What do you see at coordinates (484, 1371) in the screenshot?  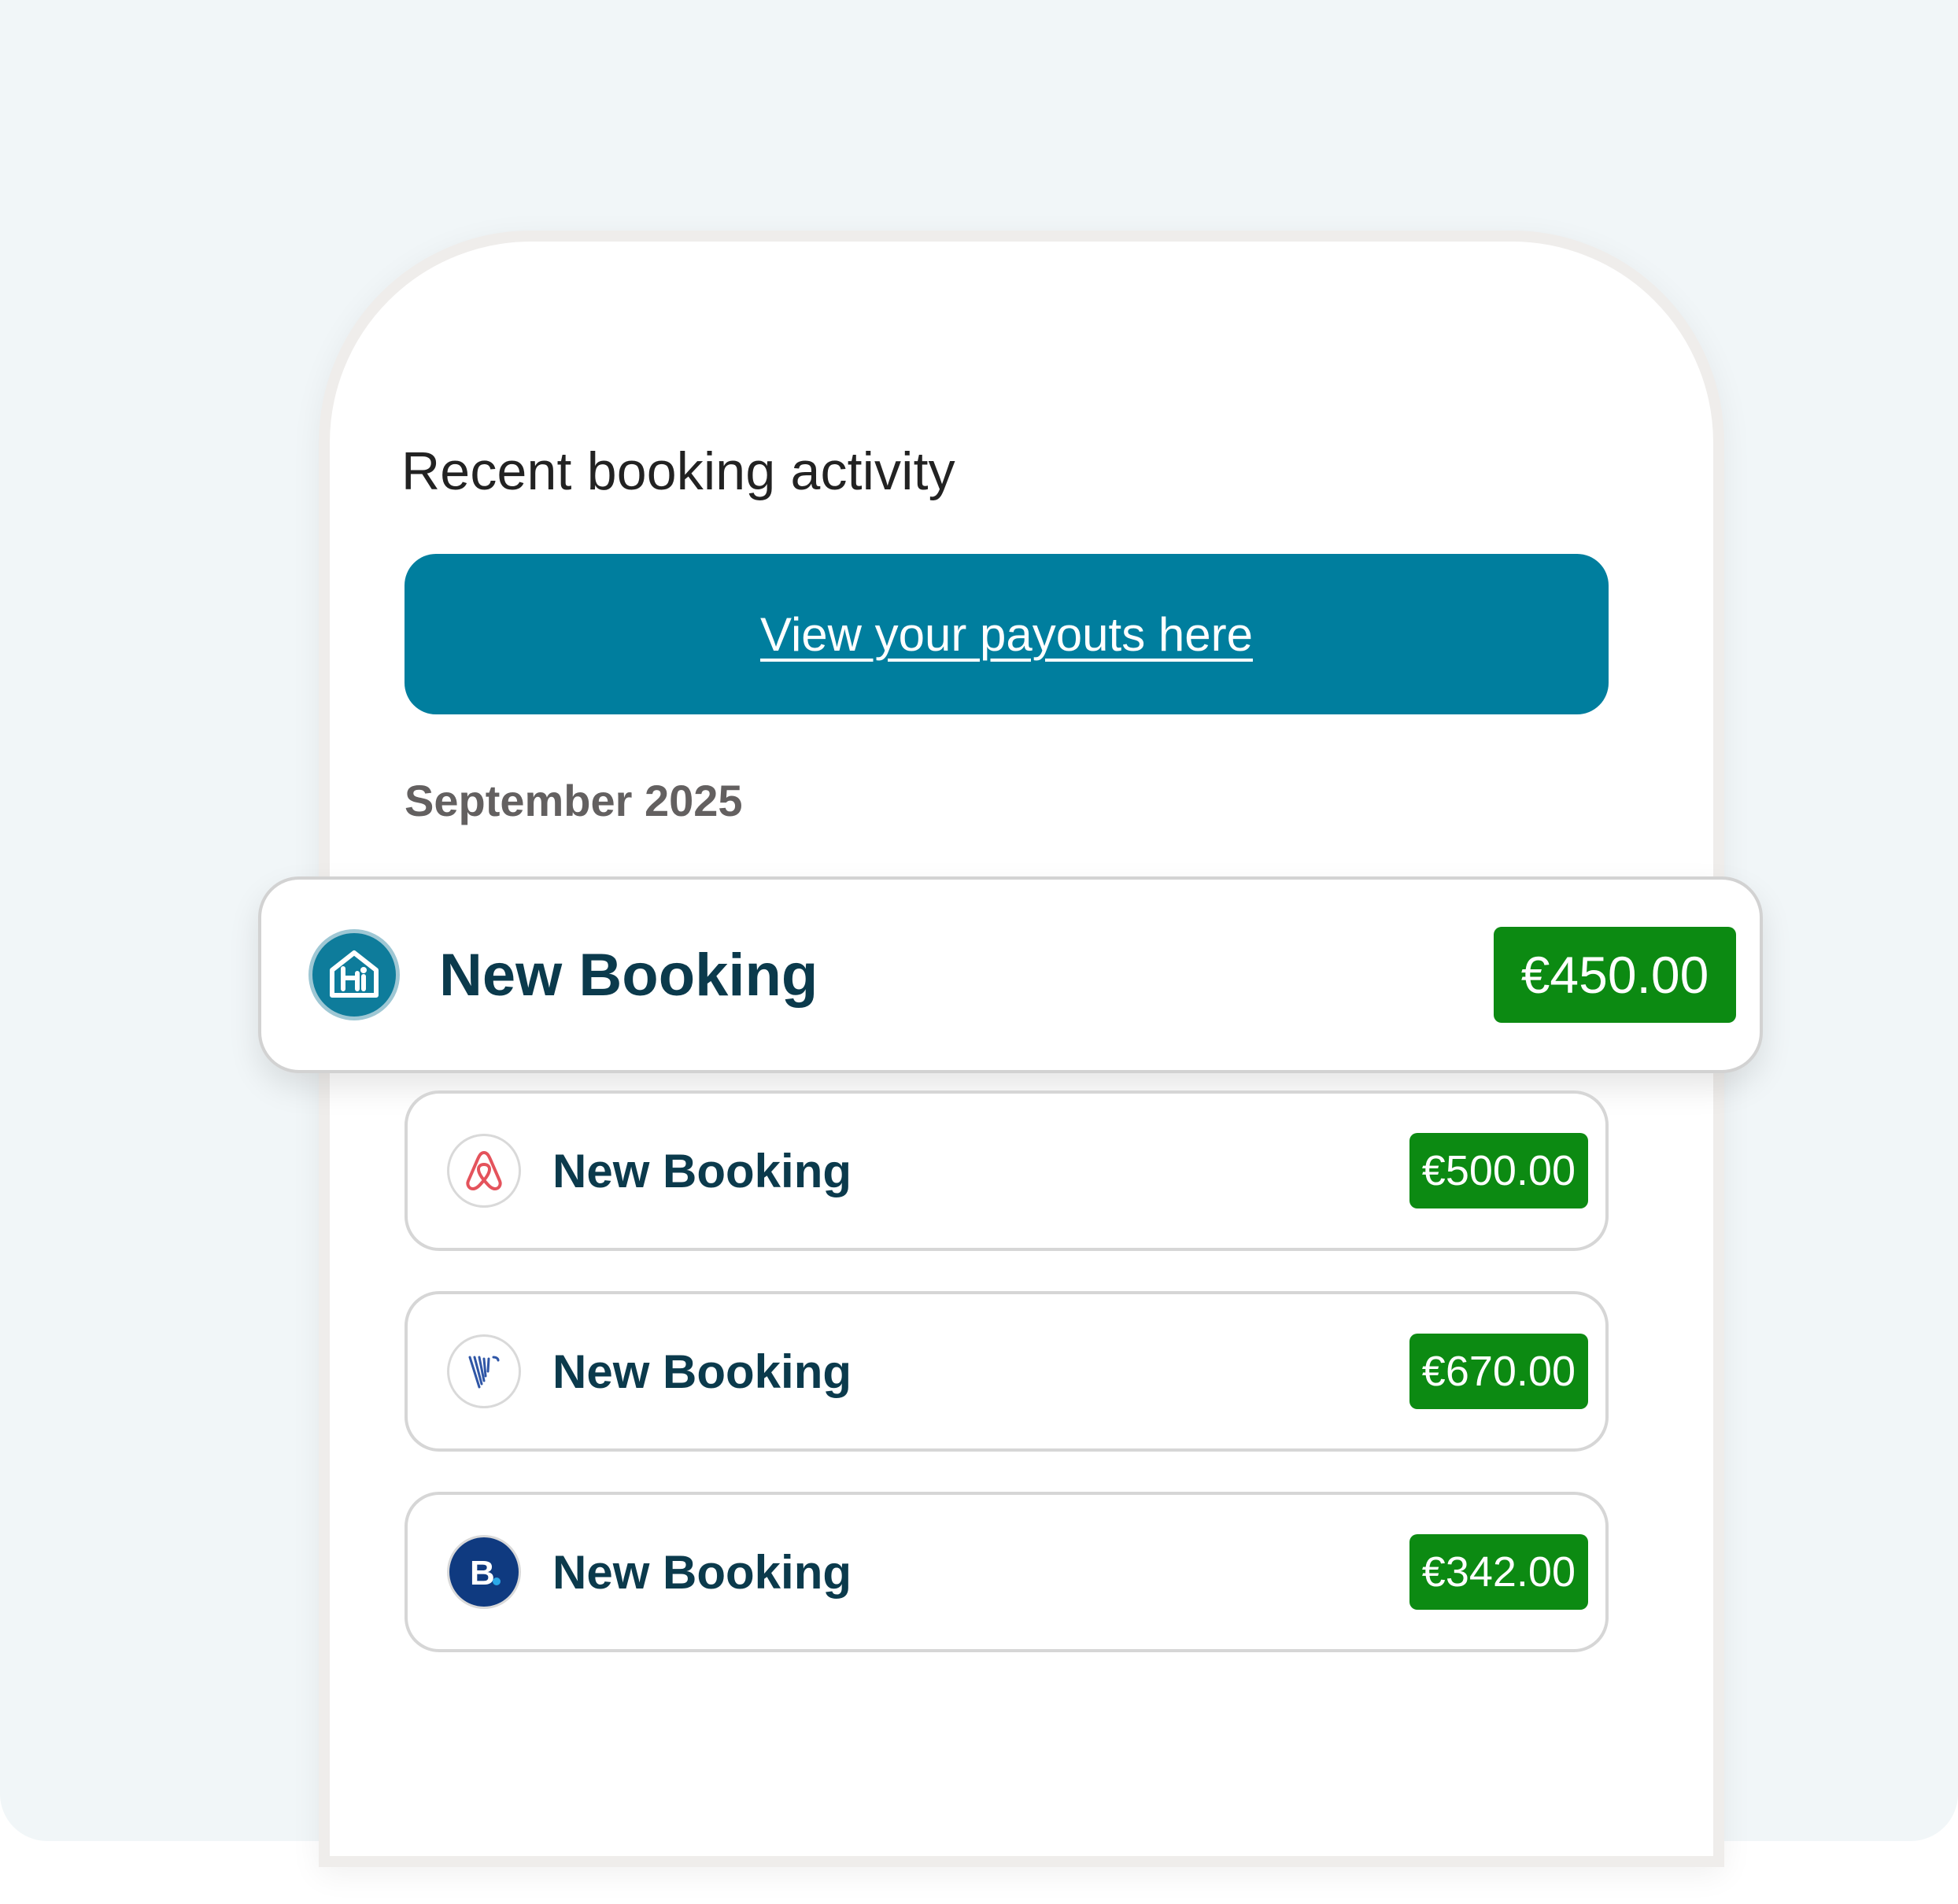 I see `vrbo-icon` at bounding box center [484, 1371].